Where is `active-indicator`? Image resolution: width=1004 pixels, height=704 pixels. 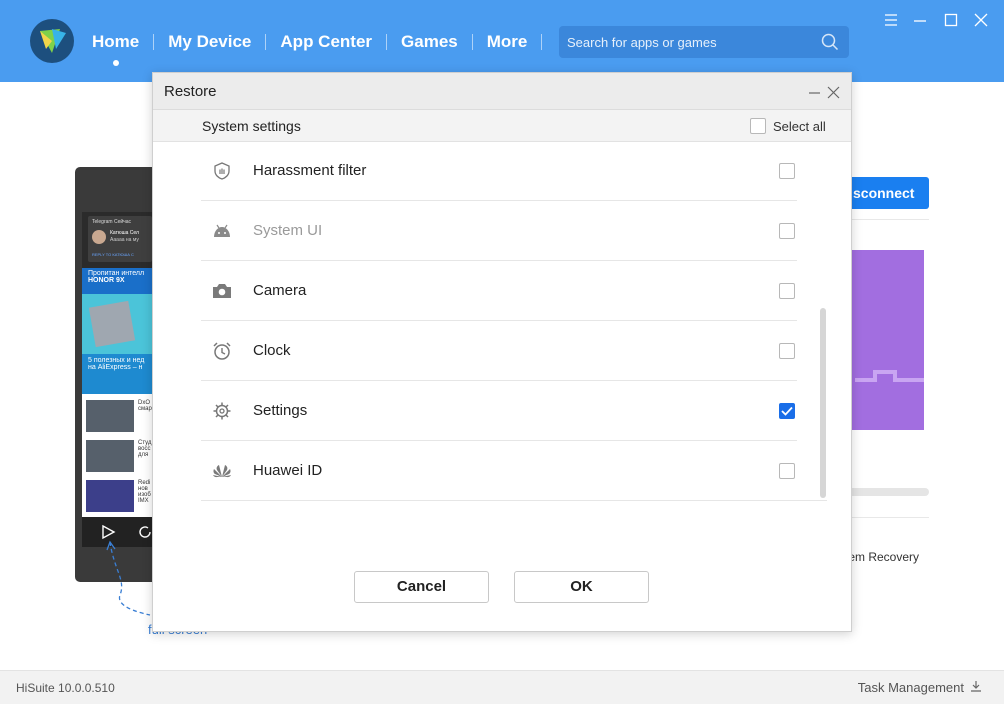 active-indicator is located at coordinates (115, 63).